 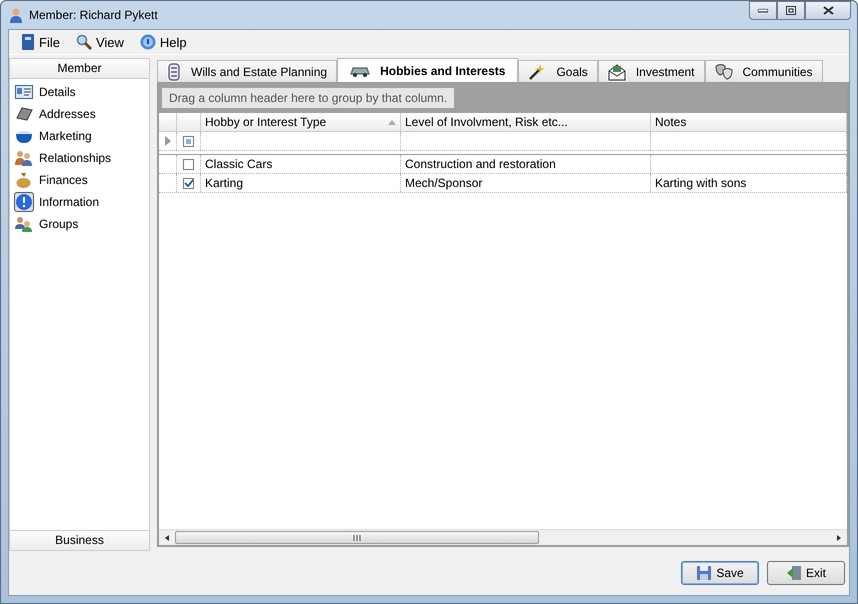 I want to click on truck-icon, so click(x=360, y=70).